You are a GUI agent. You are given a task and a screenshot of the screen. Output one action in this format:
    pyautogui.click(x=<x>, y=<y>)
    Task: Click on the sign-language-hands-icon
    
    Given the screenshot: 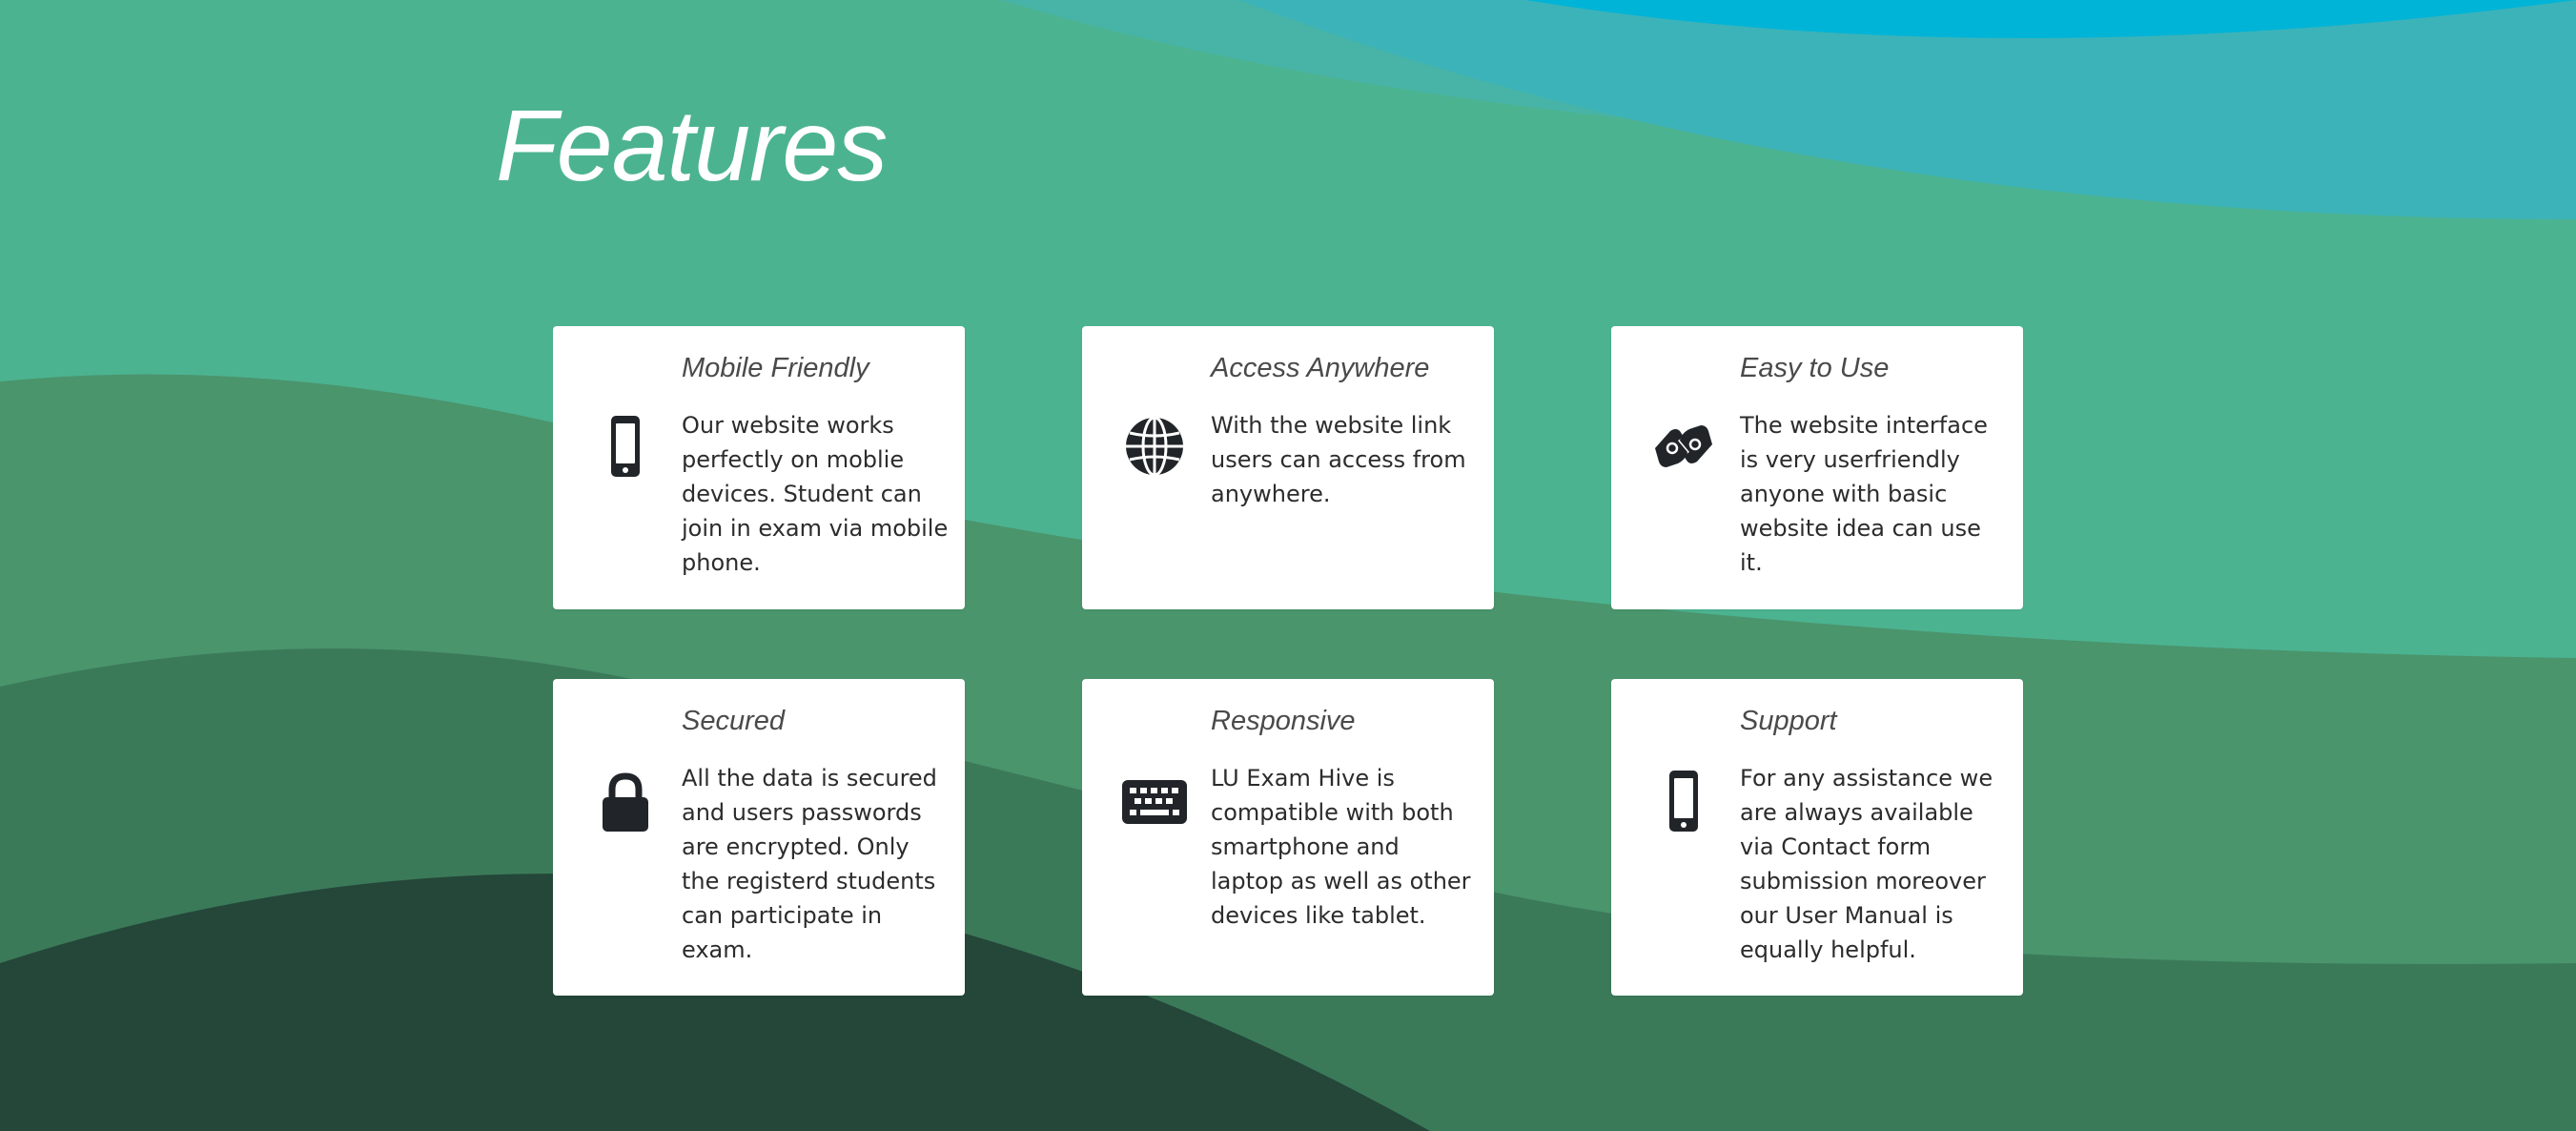 What is the action you would take?
    pyautogui.click(x=1683, y=447)
    